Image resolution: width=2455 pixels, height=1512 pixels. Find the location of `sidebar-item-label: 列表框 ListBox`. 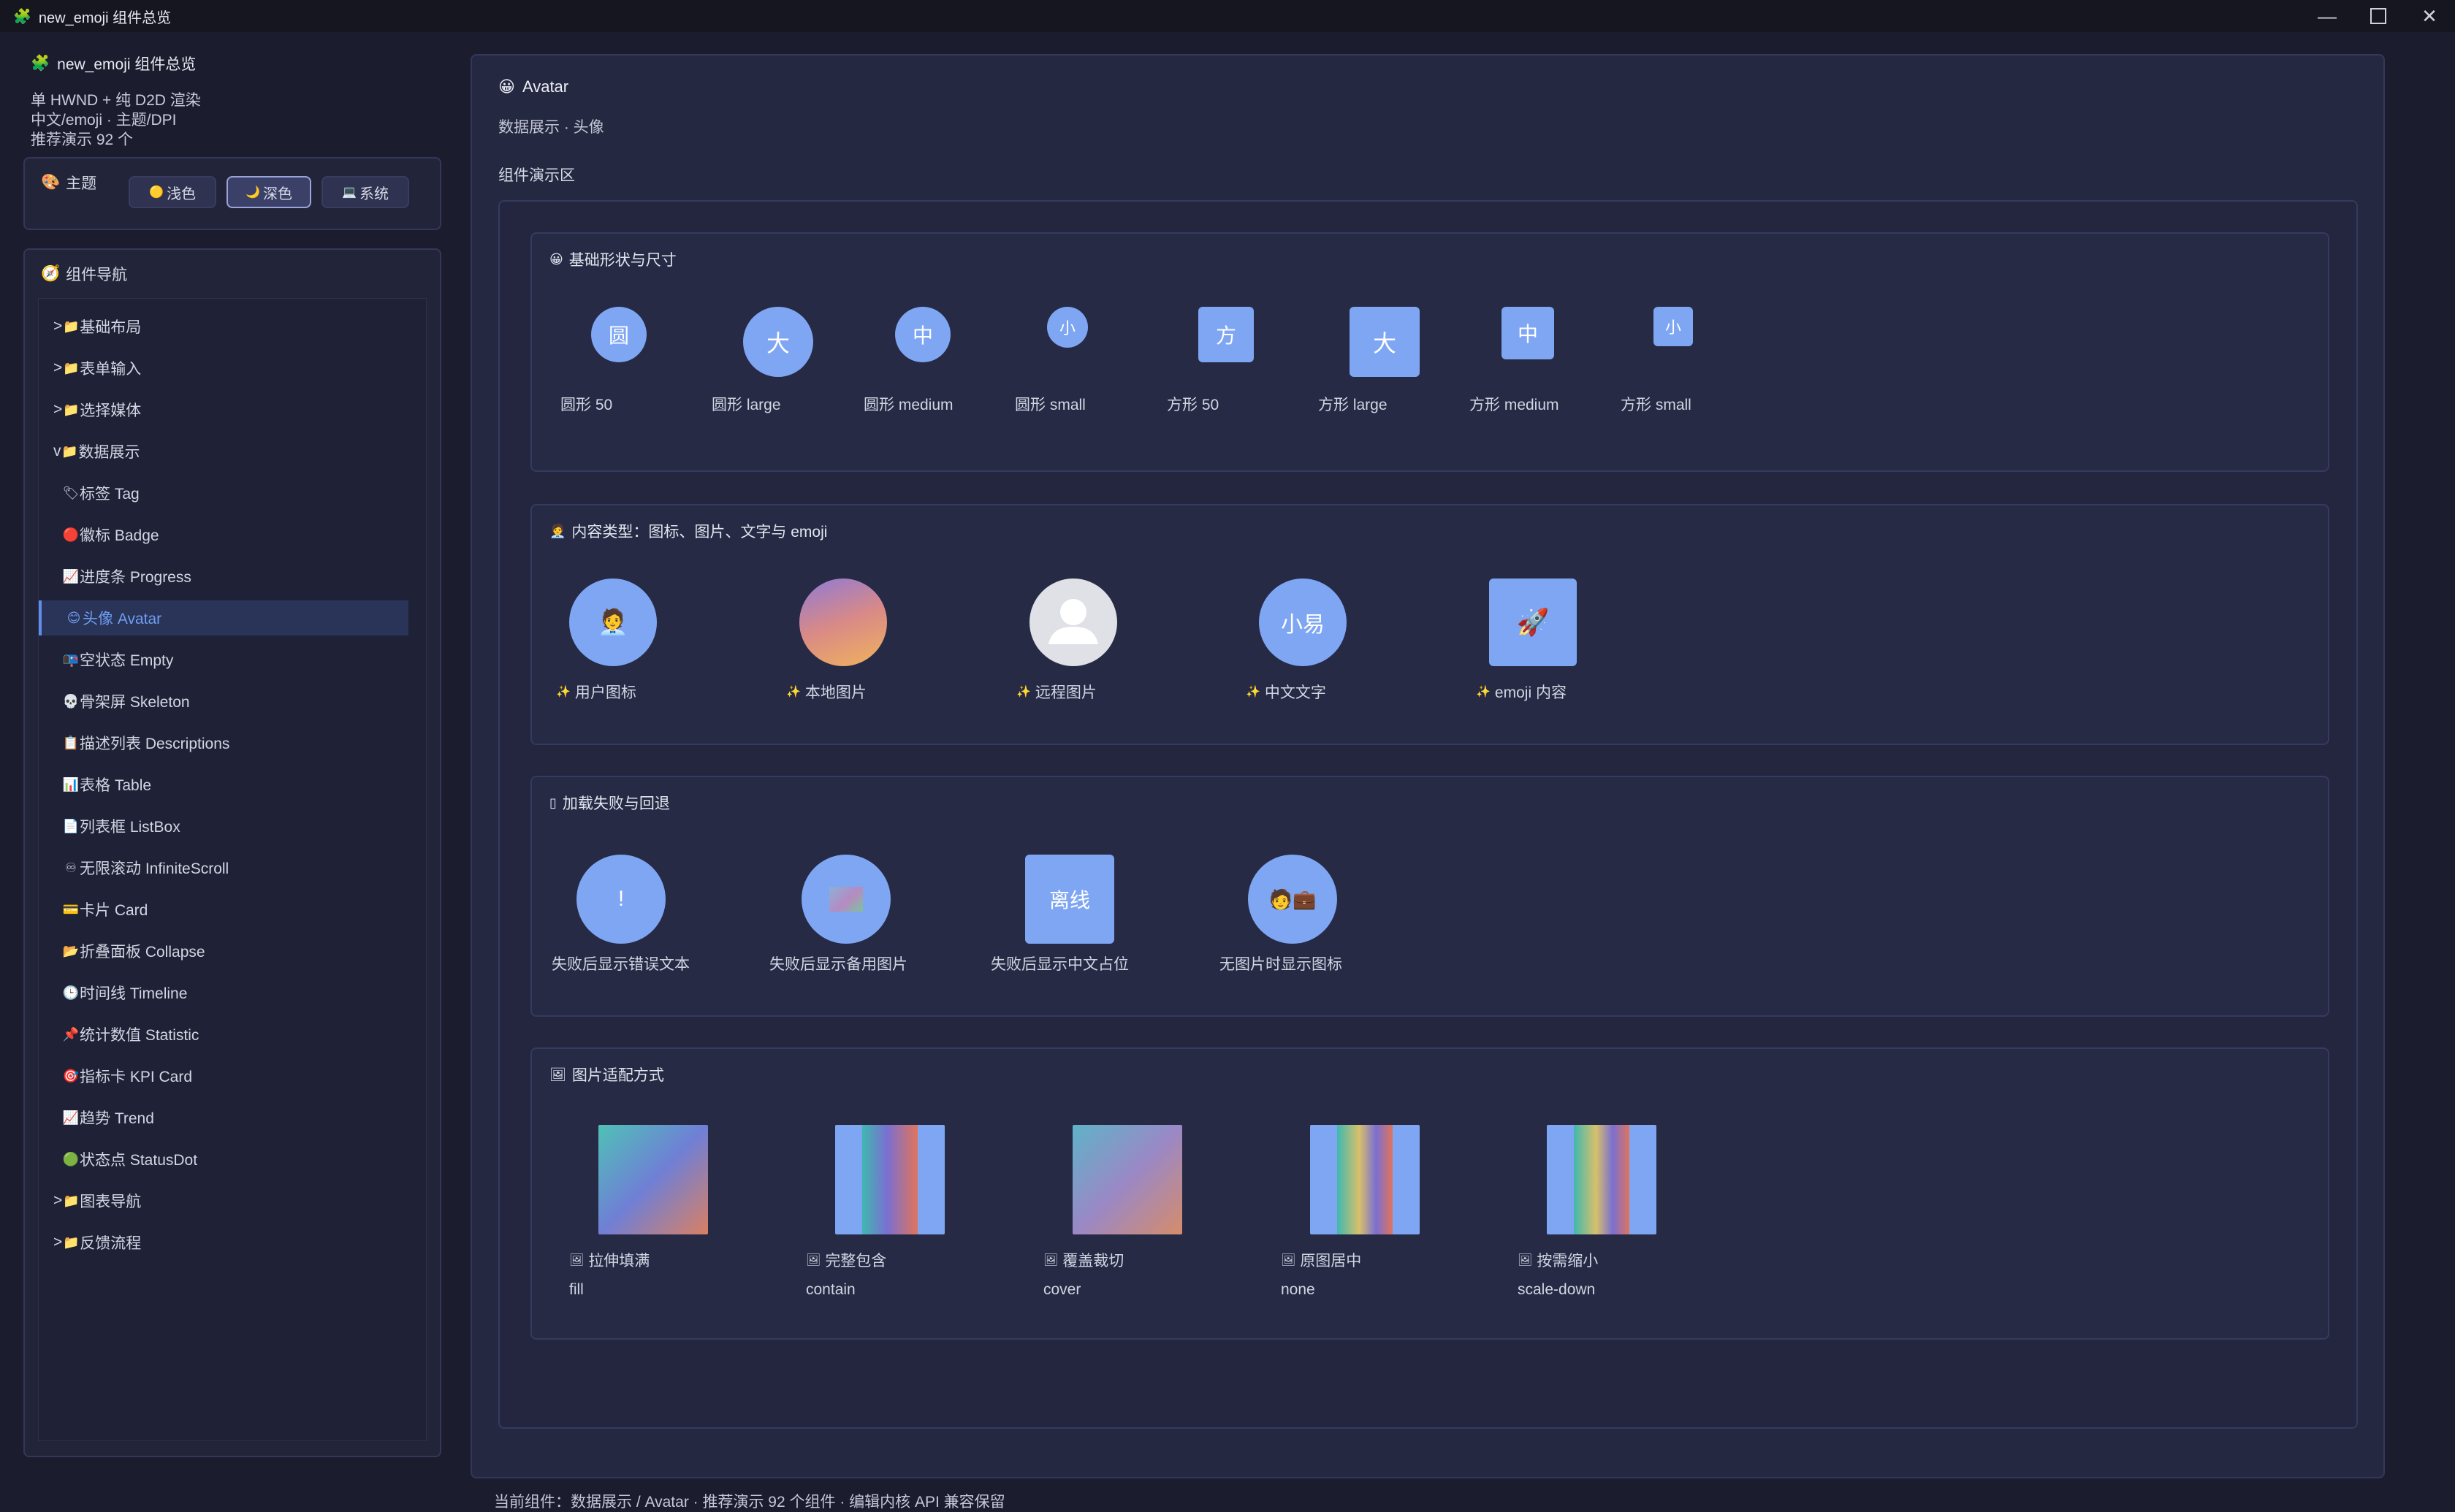

sidebar-item-label: 列表框 ListBox is located at coordinates (130, 827).